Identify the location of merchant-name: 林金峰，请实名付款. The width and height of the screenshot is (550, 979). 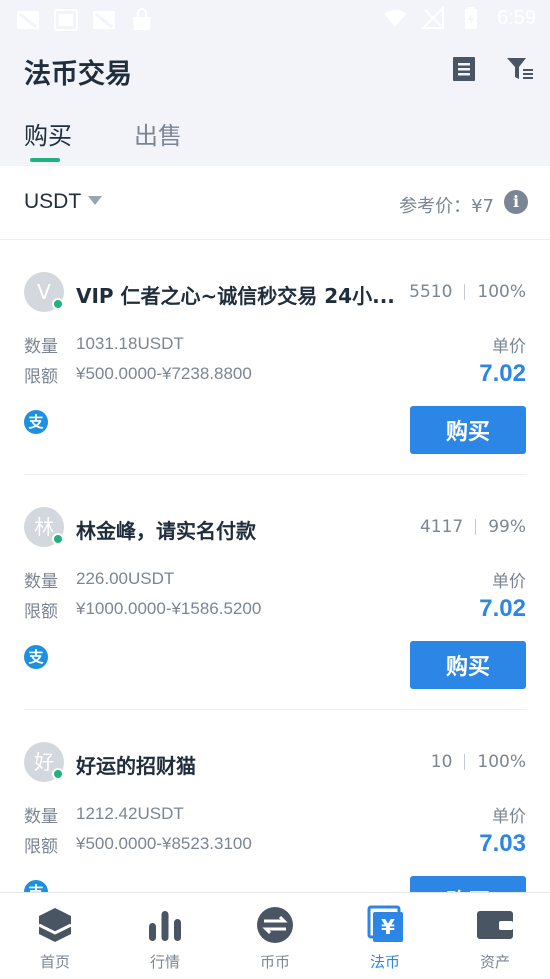
(166, 529).